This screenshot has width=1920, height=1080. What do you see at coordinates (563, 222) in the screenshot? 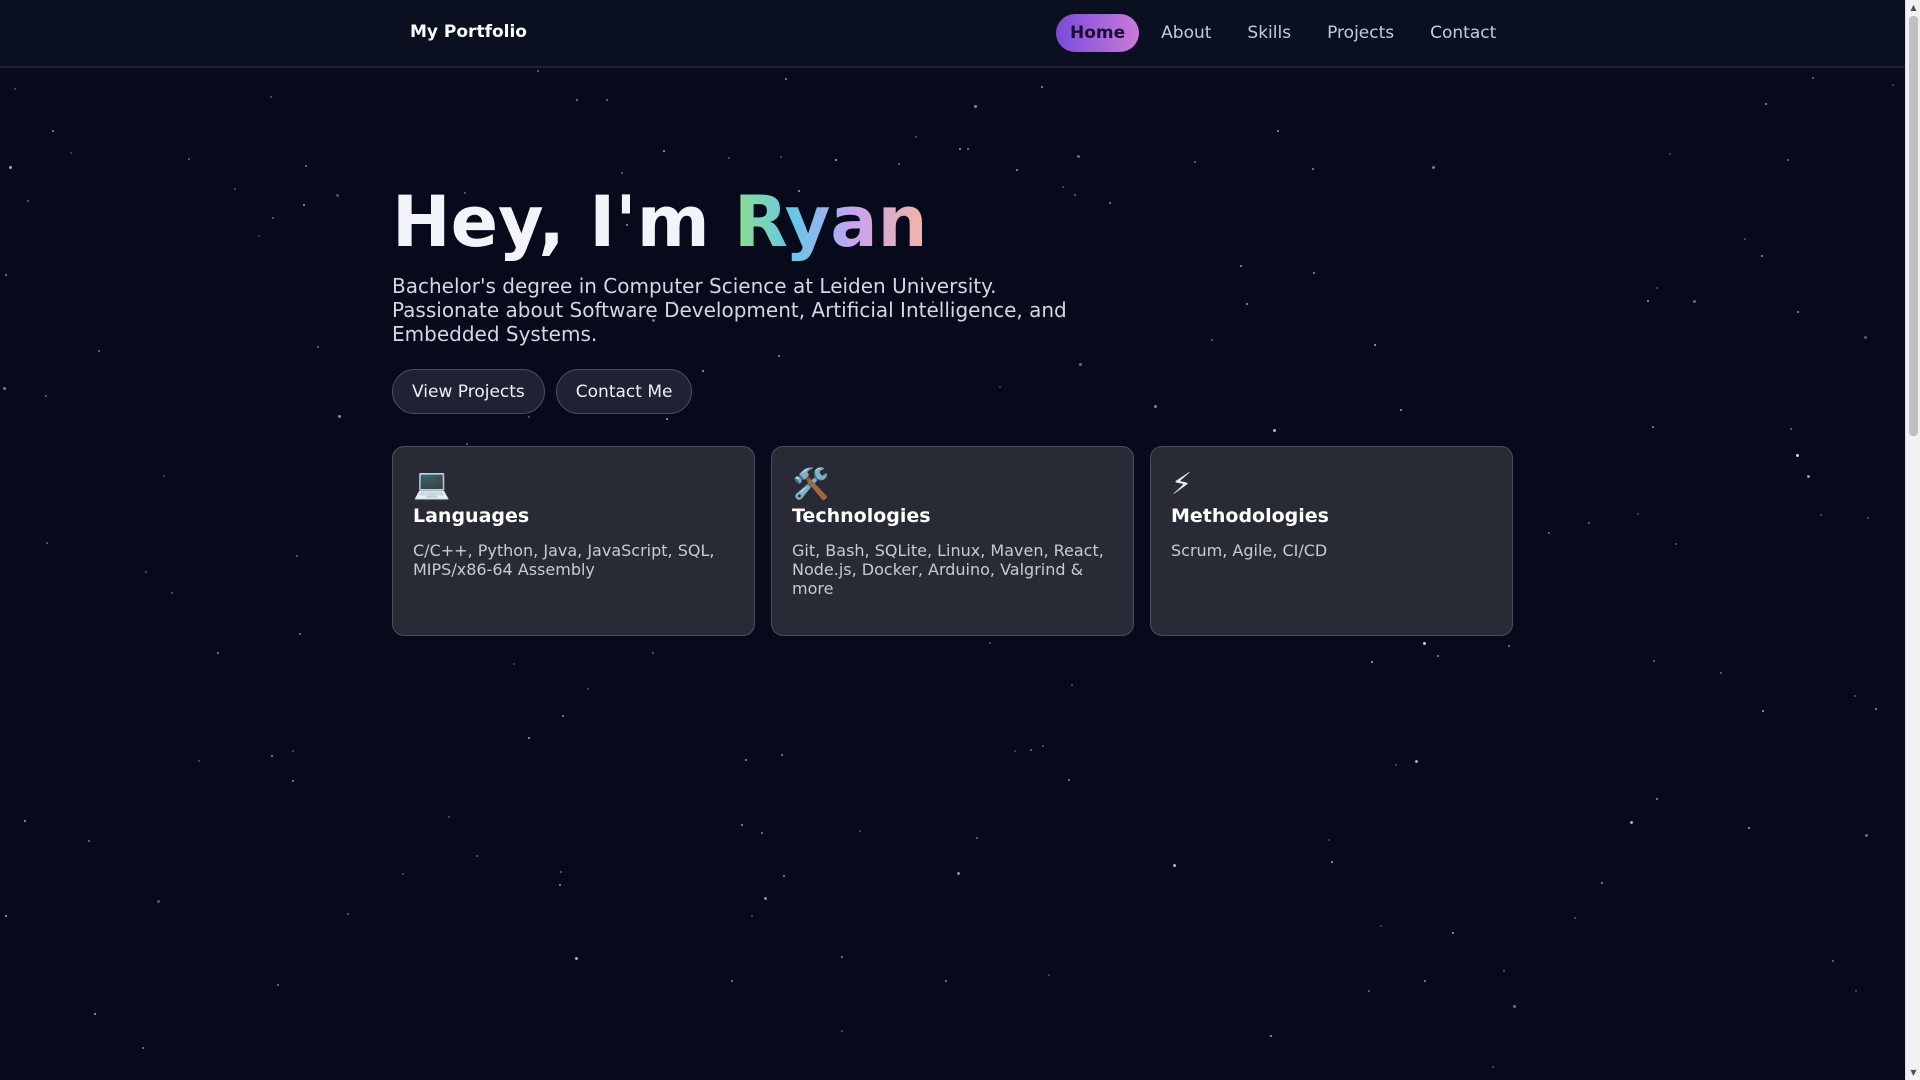
I see `hero-greeting: Hey, I'm` at bounding box center [563, 222].